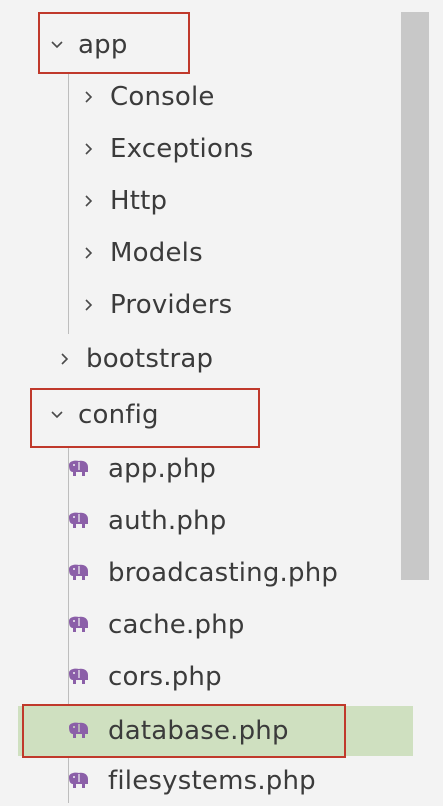 The width and height of the screenshot is (443, 806). Describe the element at coordinates (118, 415) in the screenshot. I see `folder-label-config: config` at that location.